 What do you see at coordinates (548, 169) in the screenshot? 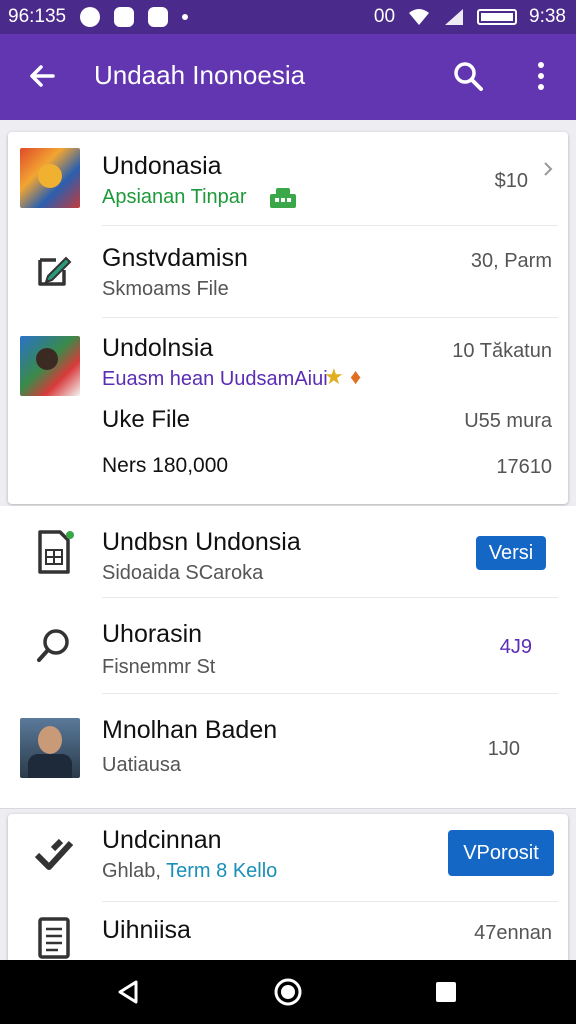
I see `chevron-right-icon` at bounding box center [548, 169].